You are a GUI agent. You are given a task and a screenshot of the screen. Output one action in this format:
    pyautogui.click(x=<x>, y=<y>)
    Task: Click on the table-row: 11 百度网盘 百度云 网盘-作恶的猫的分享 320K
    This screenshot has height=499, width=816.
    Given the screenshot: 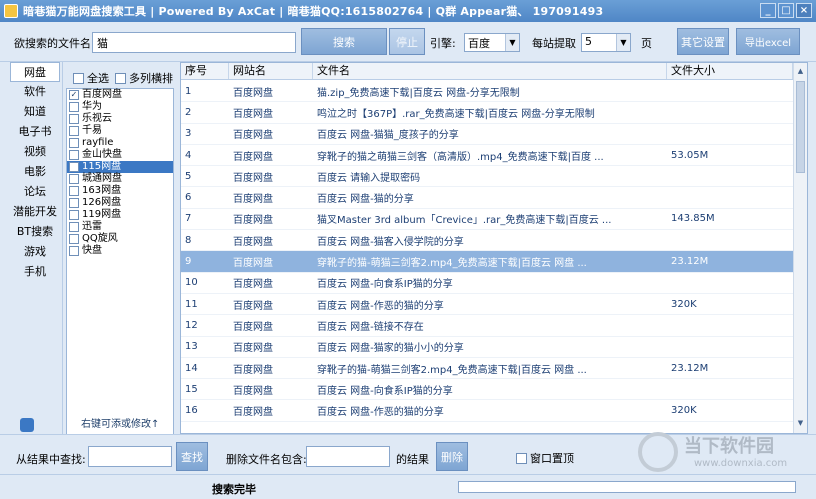 What is the action you would take?
    pyautogui.click(x=487, y=305)
    